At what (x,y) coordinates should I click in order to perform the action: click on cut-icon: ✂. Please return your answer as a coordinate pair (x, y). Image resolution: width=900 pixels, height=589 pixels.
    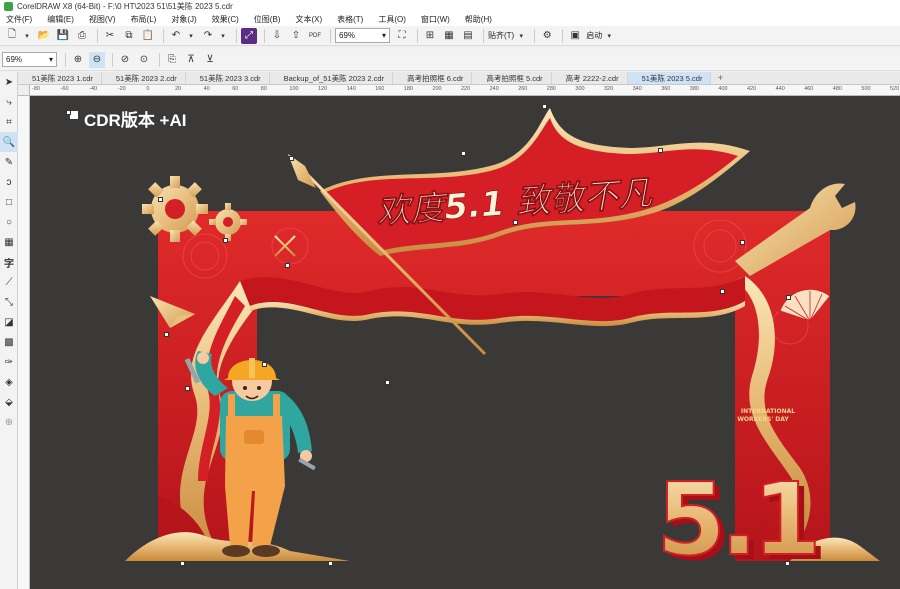
    Looking at the image, I should click on (110, 36).